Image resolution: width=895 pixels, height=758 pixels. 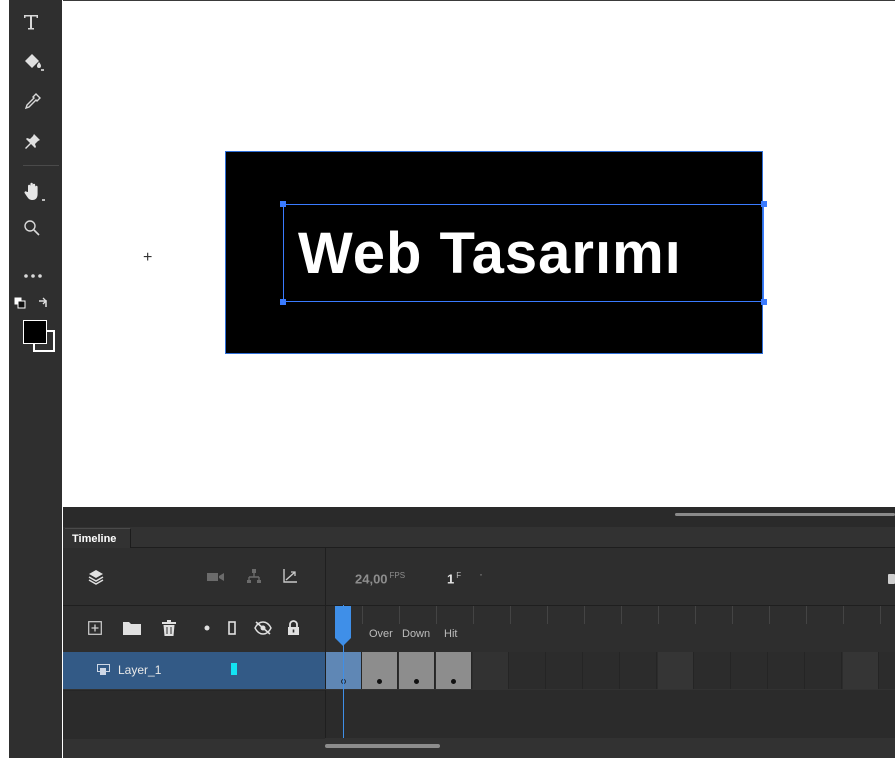 What do you see at coordinates (232, 628) in the screenshot?
I see `outline-icon` at bounding box center [232, 628].